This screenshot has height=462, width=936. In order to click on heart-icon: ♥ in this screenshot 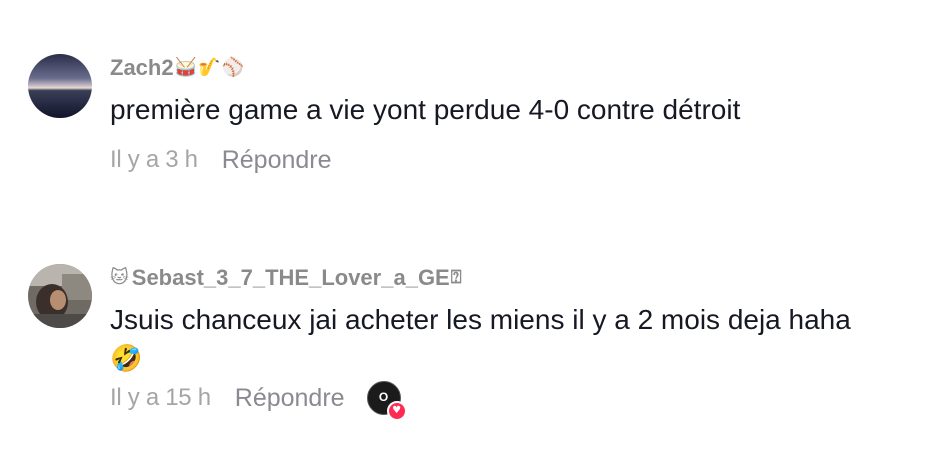, I will do `click(396, 411)`.